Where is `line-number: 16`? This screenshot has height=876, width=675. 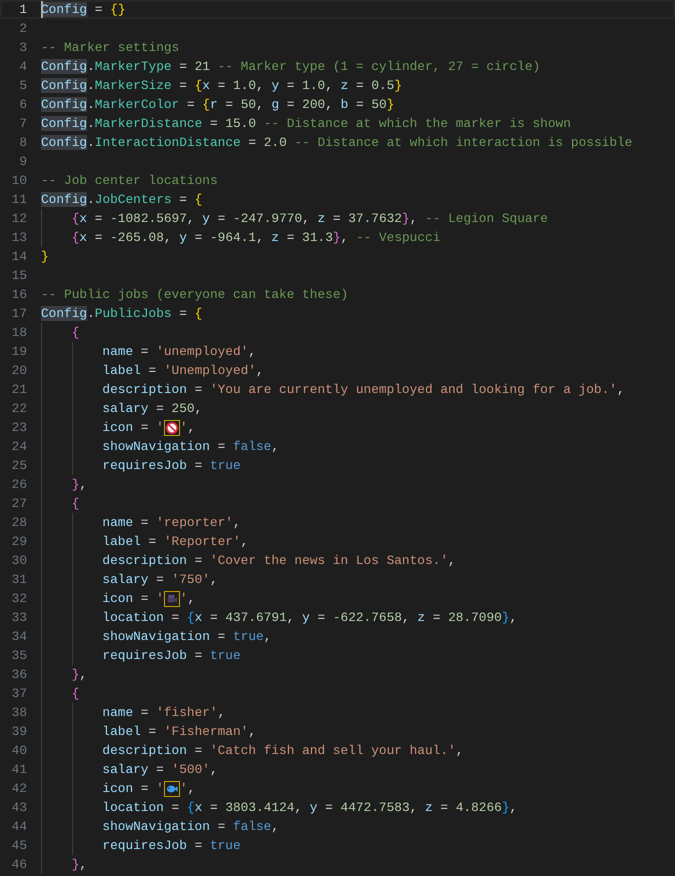 line-number: 16 is located at coordinates (19, 294).